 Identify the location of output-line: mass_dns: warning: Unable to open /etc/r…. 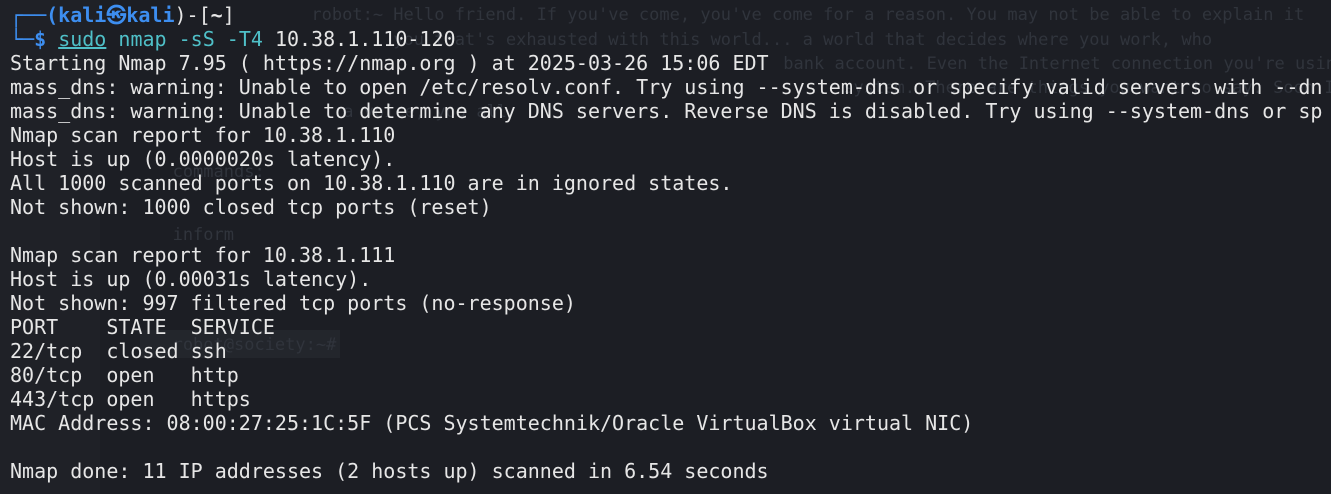
(666, 87).